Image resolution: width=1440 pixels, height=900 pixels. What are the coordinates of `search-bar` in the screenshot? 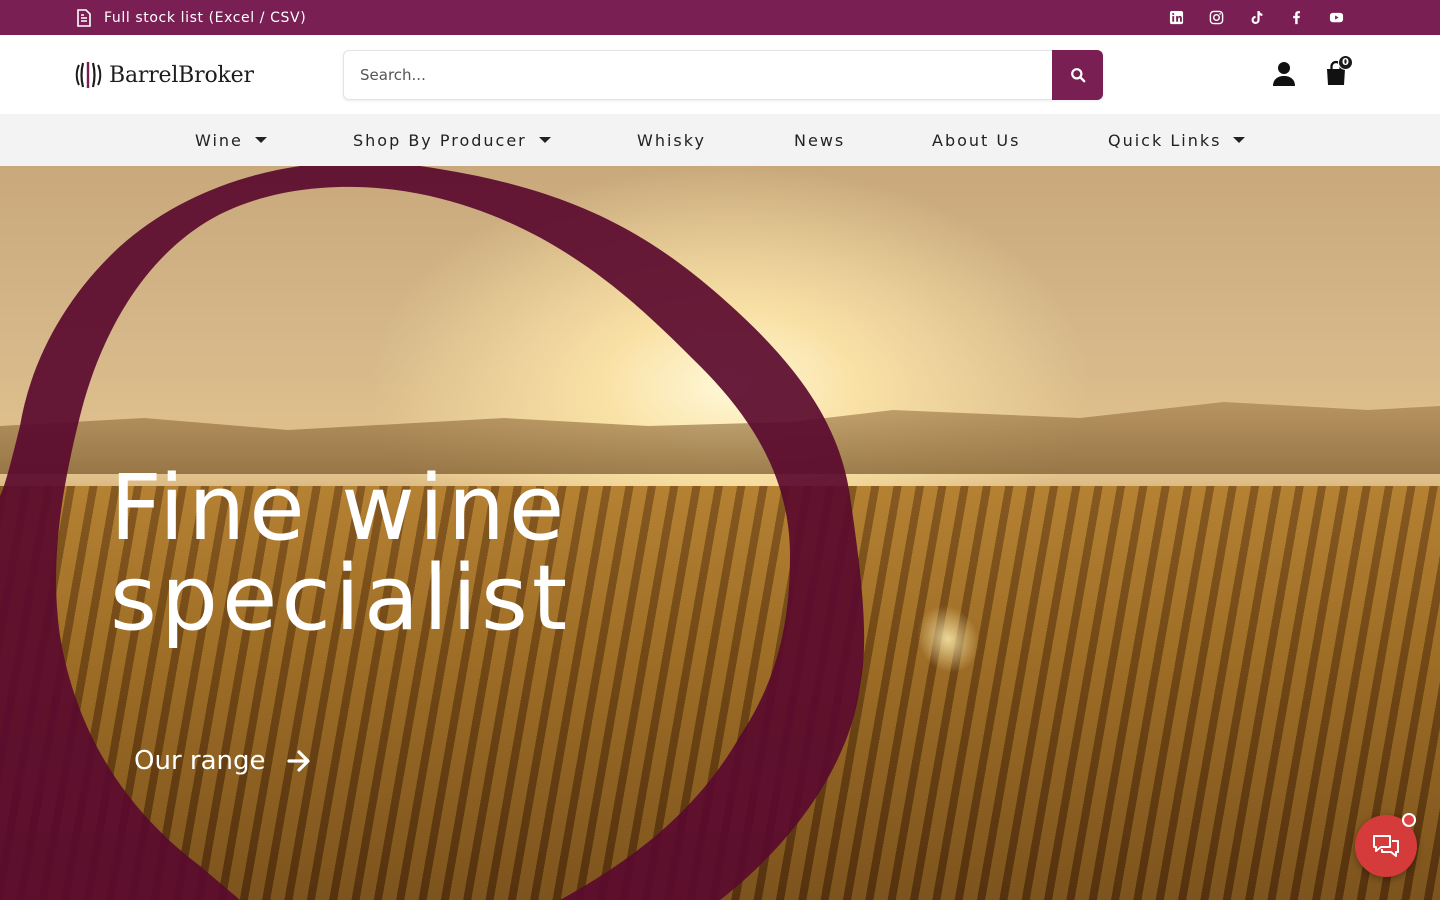 It's located at (723, 75).